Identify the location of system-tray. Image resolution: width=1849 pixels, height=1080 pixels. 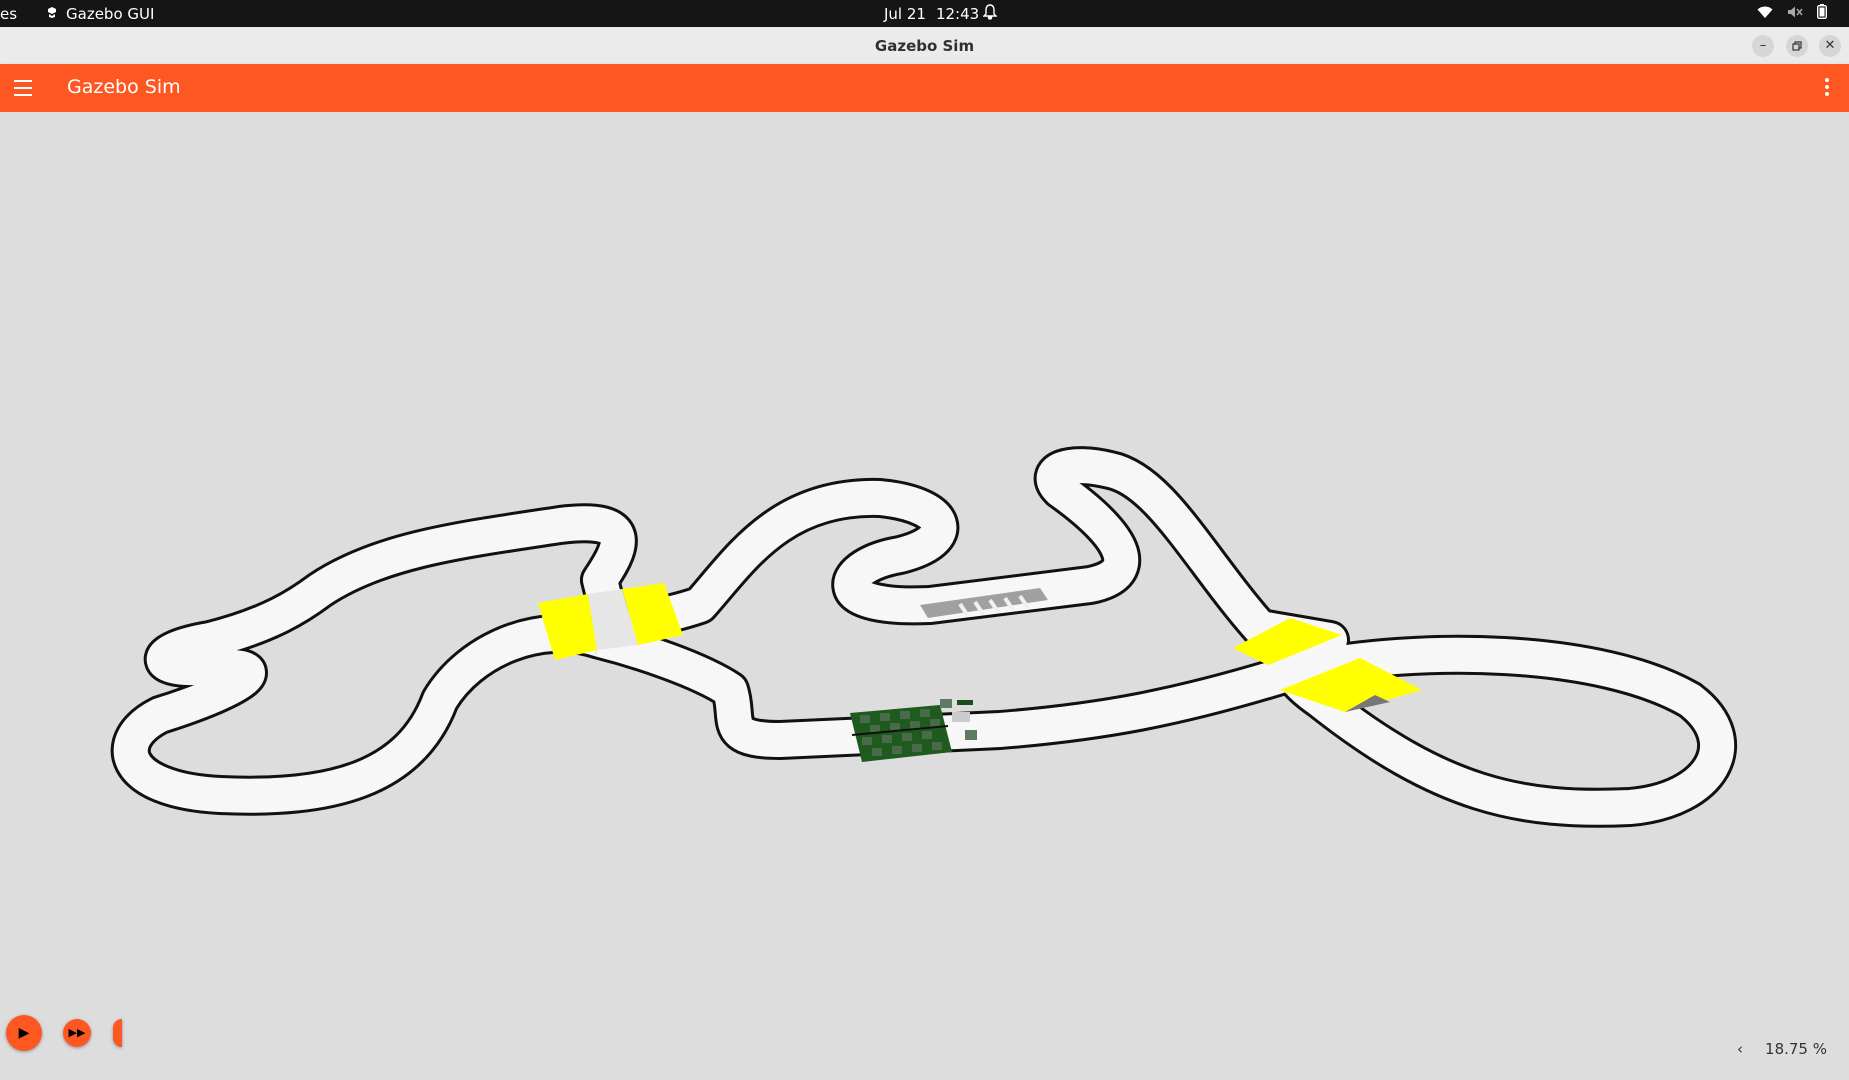
(1792, 13).